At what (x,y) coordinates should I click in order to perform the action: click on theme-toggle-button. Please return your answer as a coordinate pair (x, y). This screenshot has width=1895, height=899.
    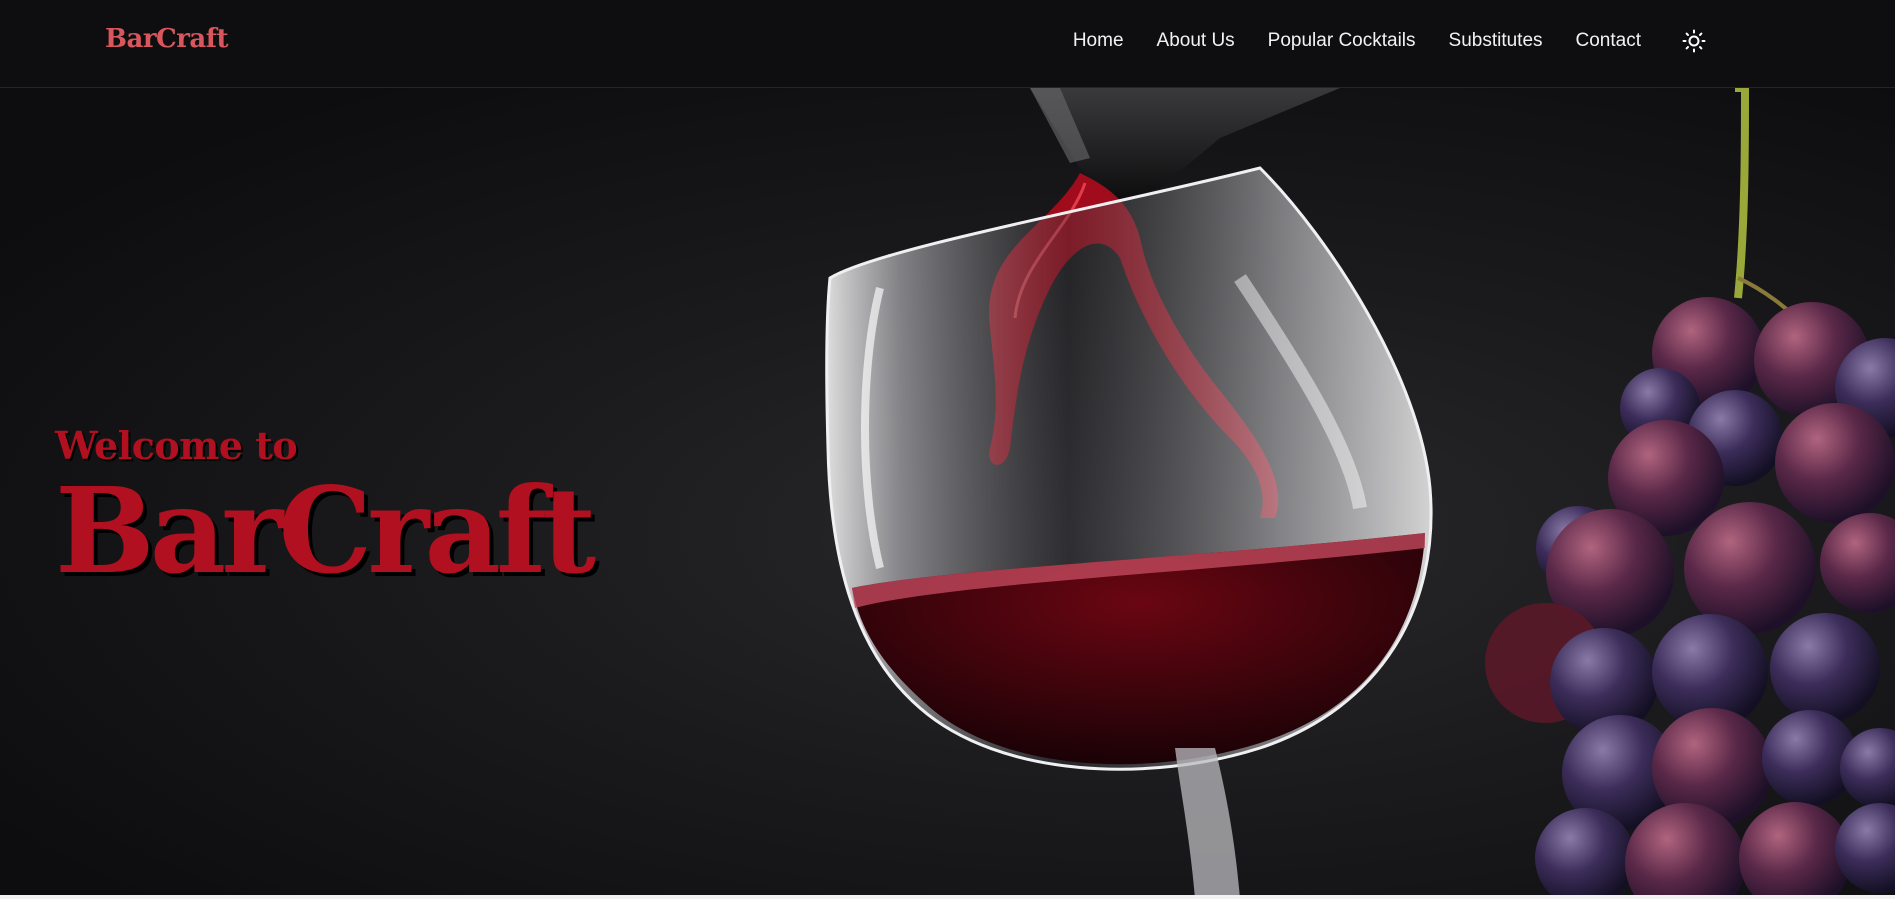
    Looking at the image, I should click on (1694, 41).